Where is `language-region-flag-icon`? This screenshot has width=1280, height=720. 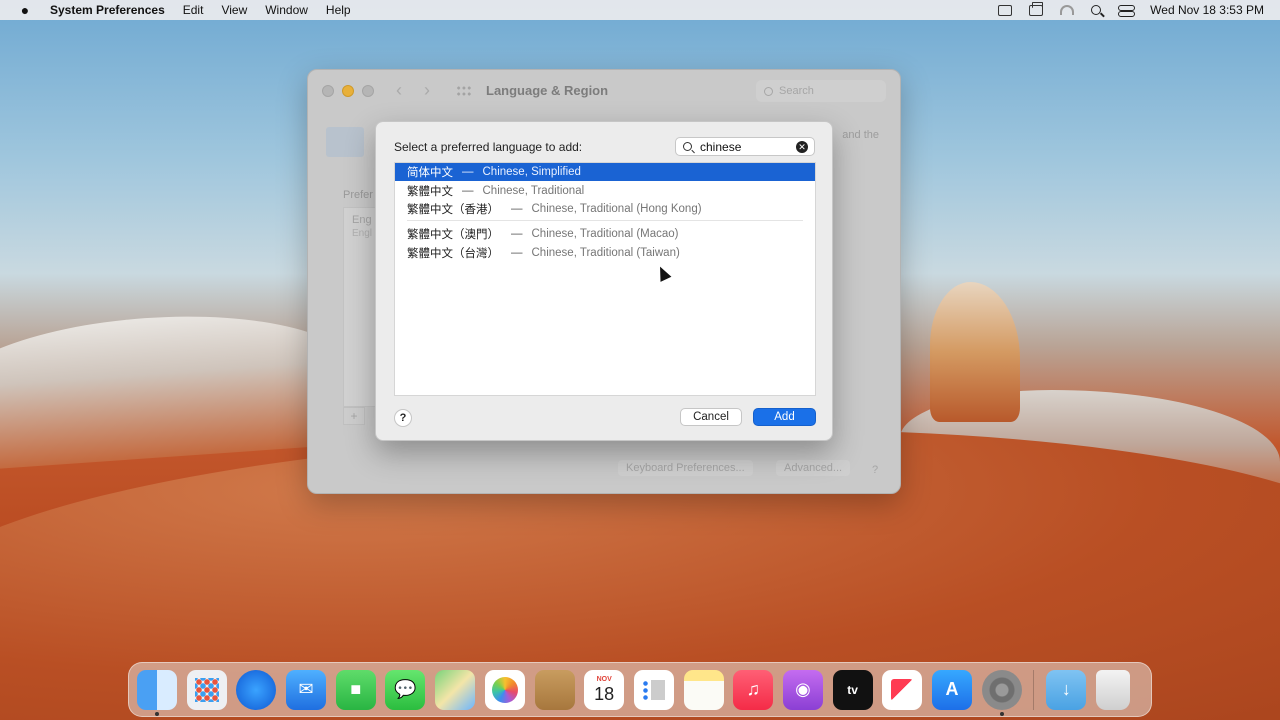 language-region-flag-icon is located at coordinates (345, 142).